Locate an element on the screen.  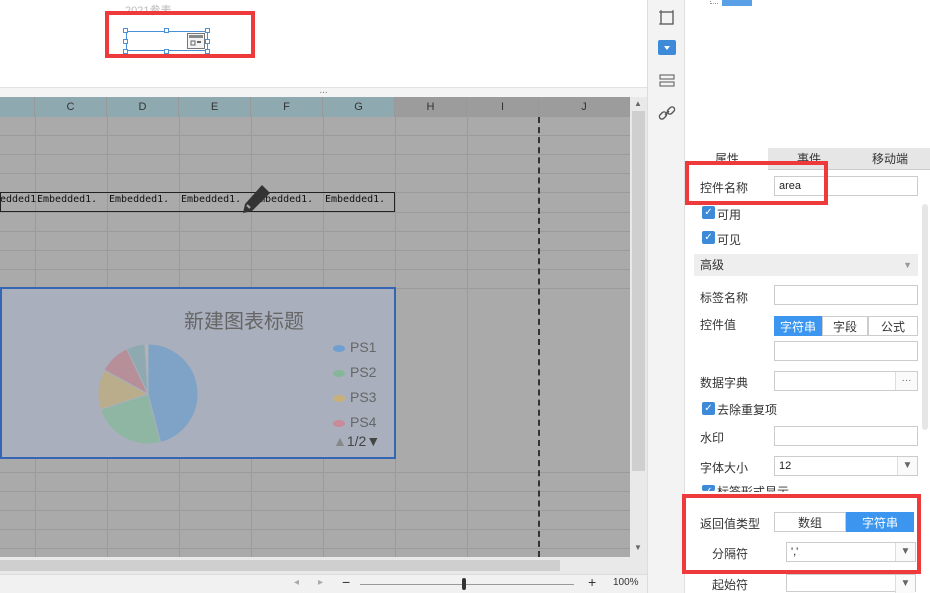
horizontal-scrollbar is located at coordinates (323, 565).